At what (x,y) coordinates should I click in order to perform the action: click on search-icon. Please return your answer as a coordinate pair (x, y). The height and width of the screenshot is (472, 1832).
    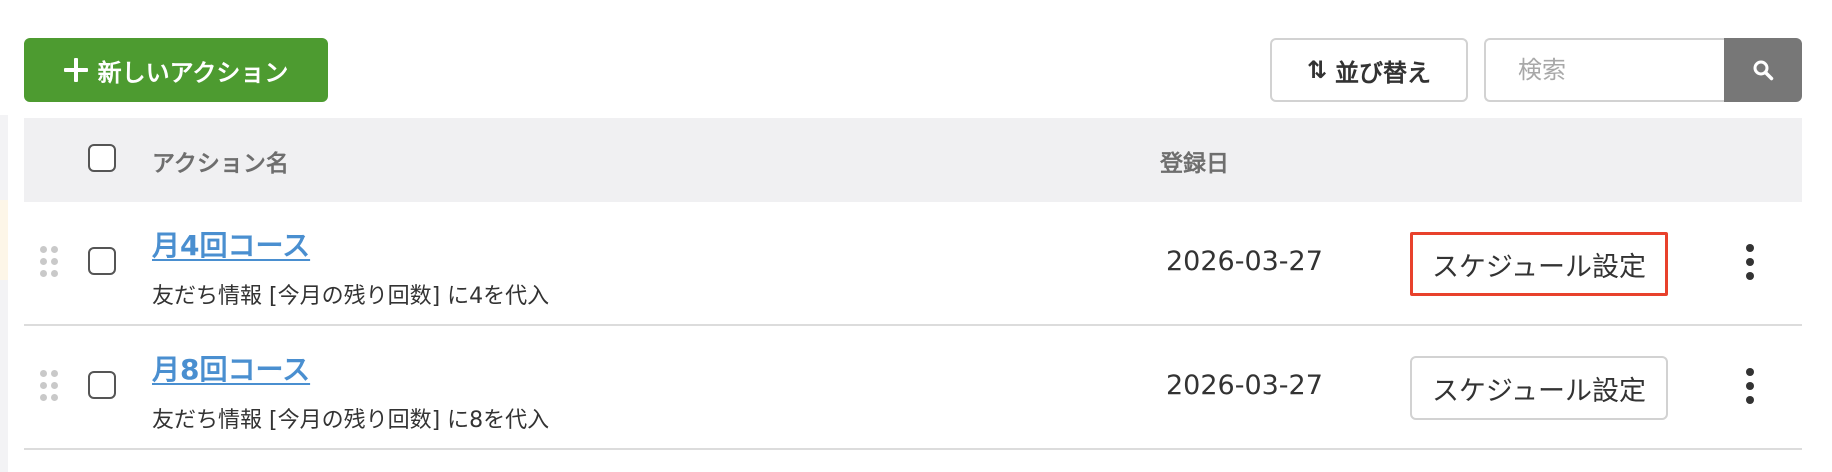
    Looking at the image, I should click on (1763, 70).